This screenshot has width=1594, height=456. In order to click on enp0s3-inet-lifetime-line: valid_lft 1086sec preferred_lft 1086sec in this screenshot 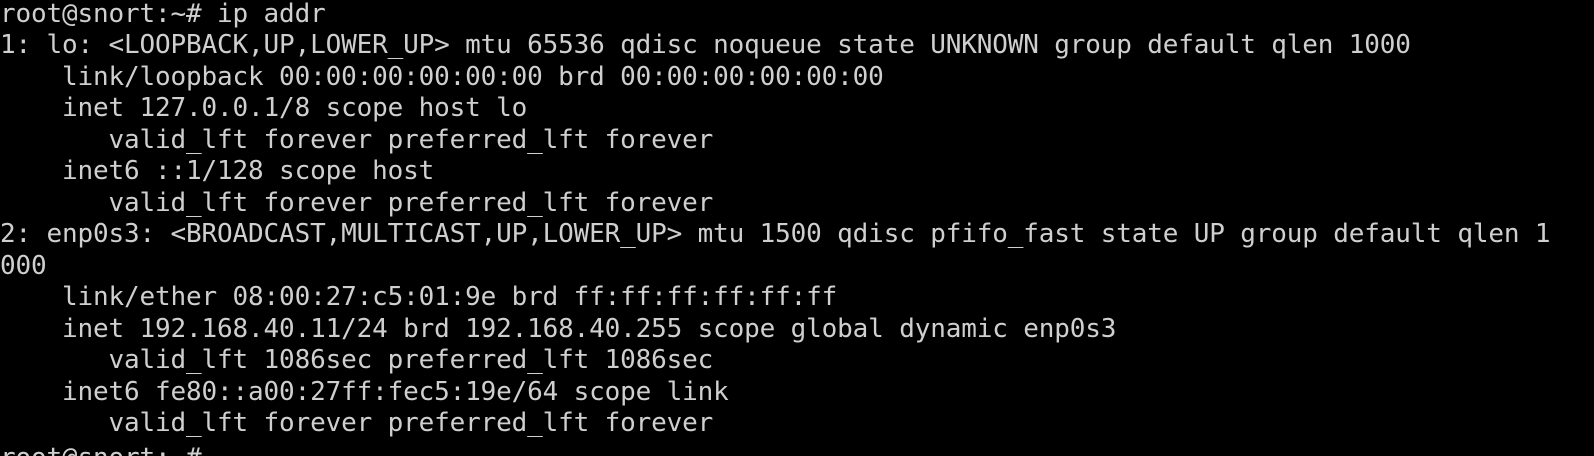, I will do `click(357, 360)`.